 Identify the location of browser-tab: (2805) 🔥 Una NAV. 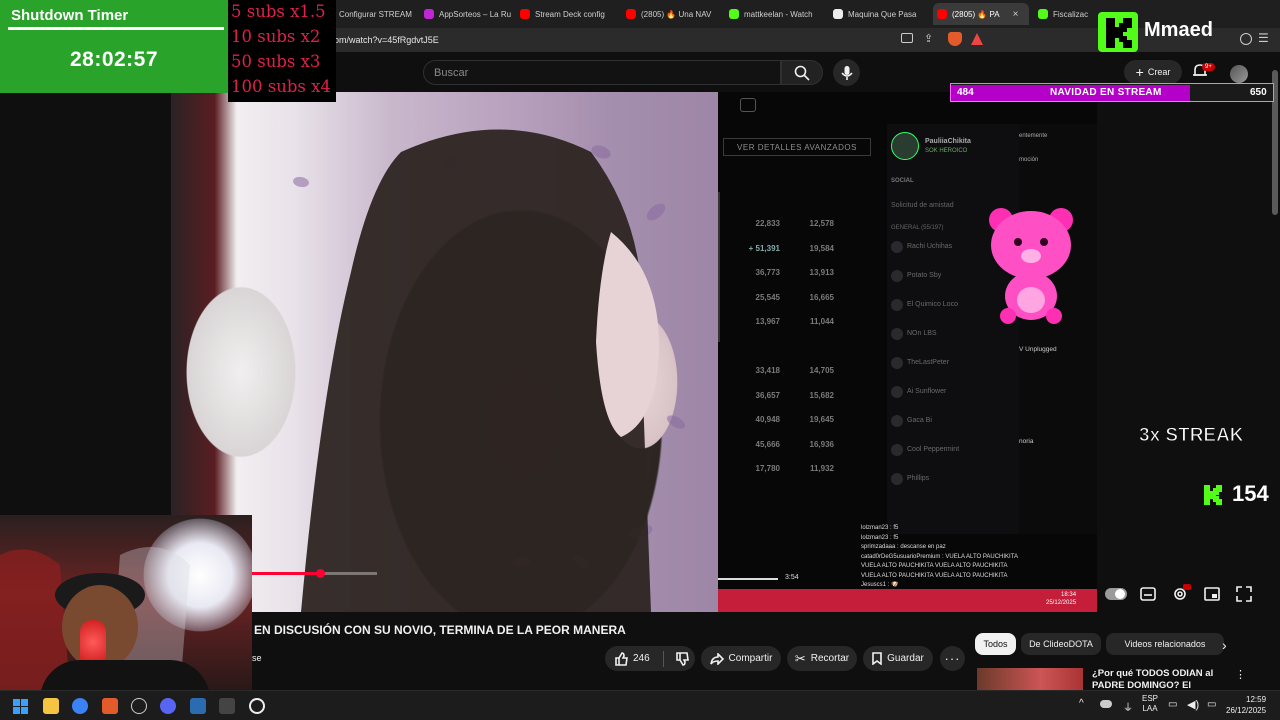
(671, 14).